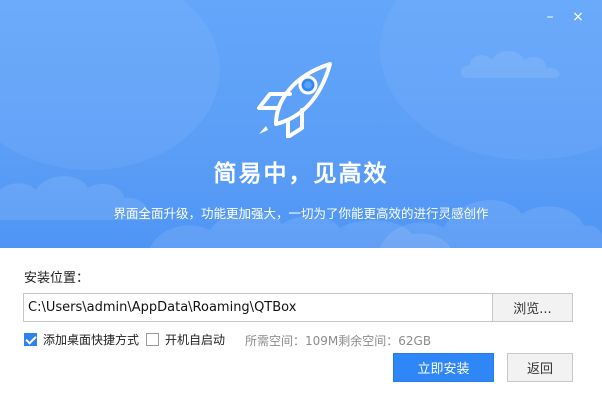 The image size is (602, 401). I want to click on hero-title: 简易中，见高效, so click(301, 174).